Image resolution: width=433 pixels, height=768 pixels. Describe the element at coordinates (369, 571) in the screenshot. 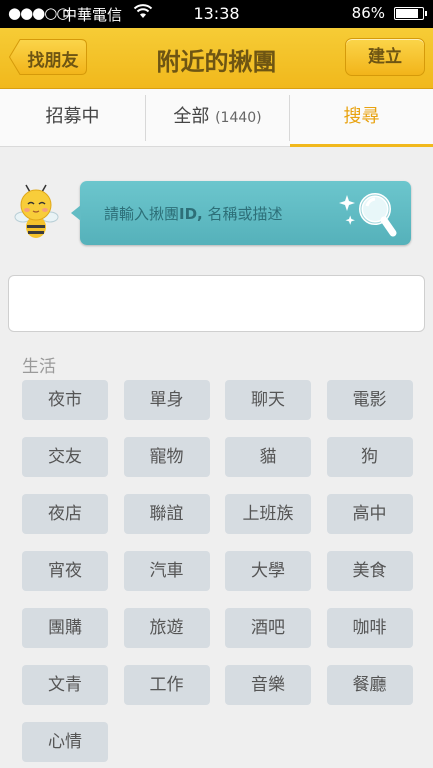

I see `tag-button: 美食` at that location.